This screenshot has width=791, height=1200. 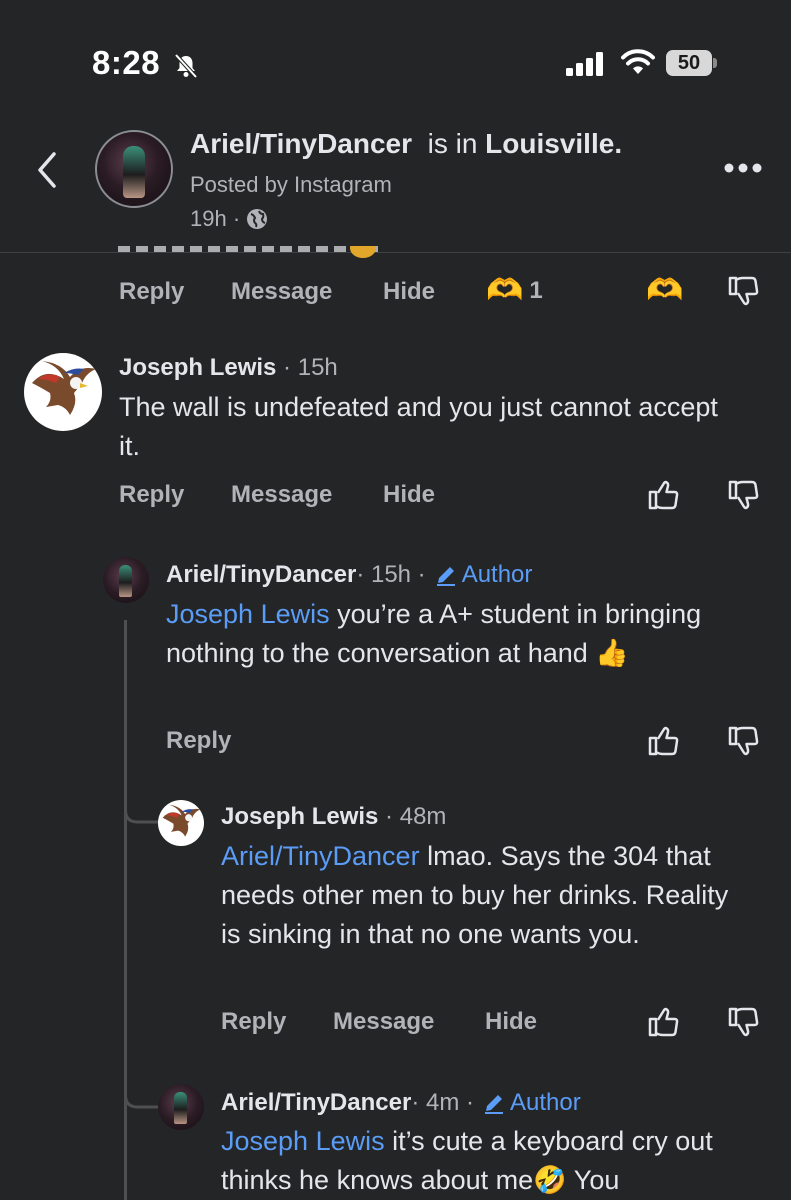 What do you see at coordinates (584, 64) in the screenshot?
I see `signal-icon` at bounding box center [584, 64].